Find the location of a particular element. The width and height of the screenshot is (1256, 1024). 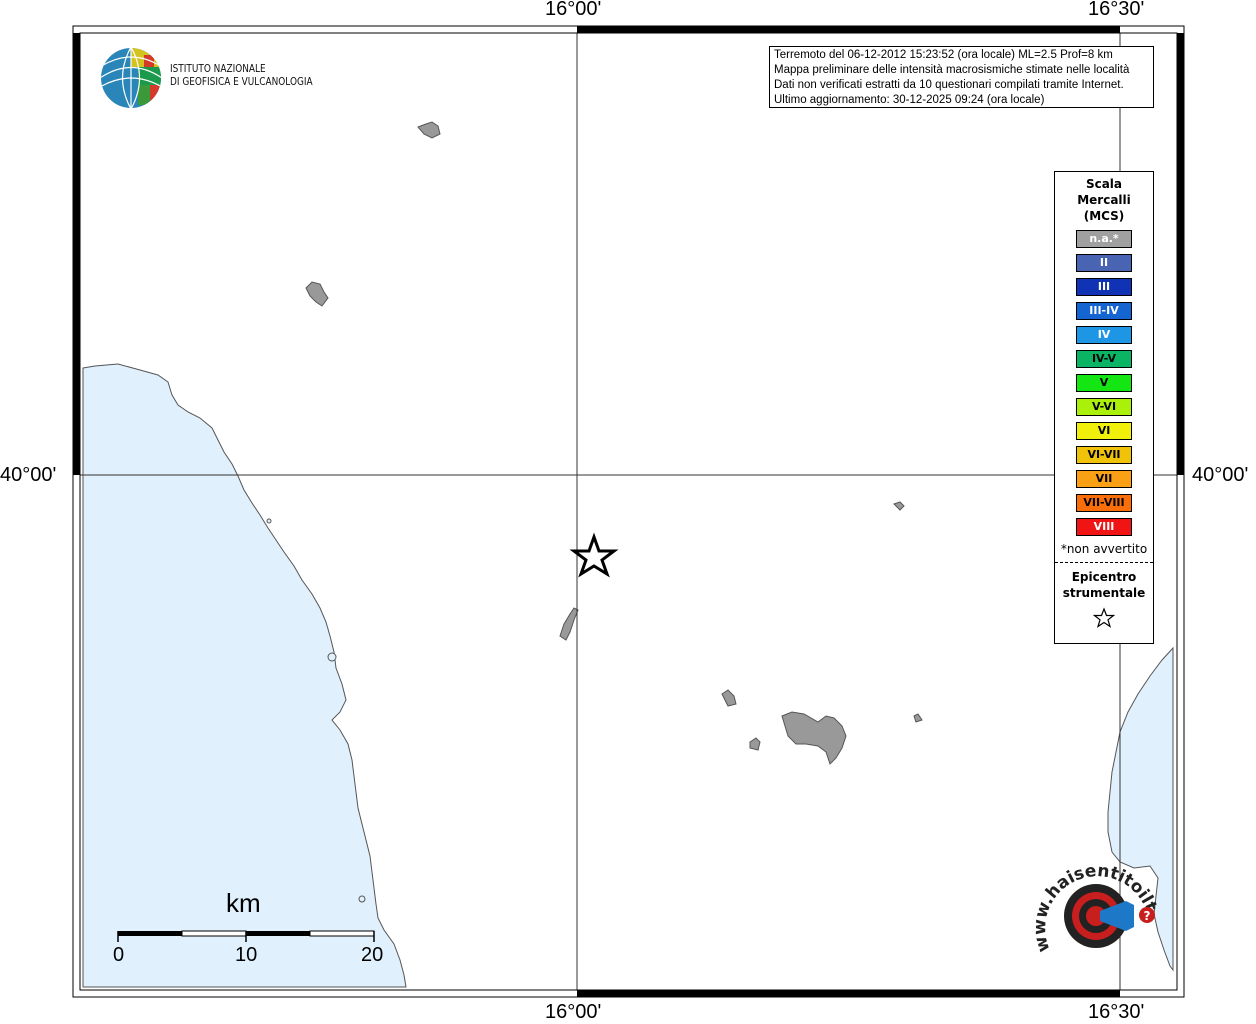

legend-epicenter-line1: Epicentro is located at coordinates (1104, 577).